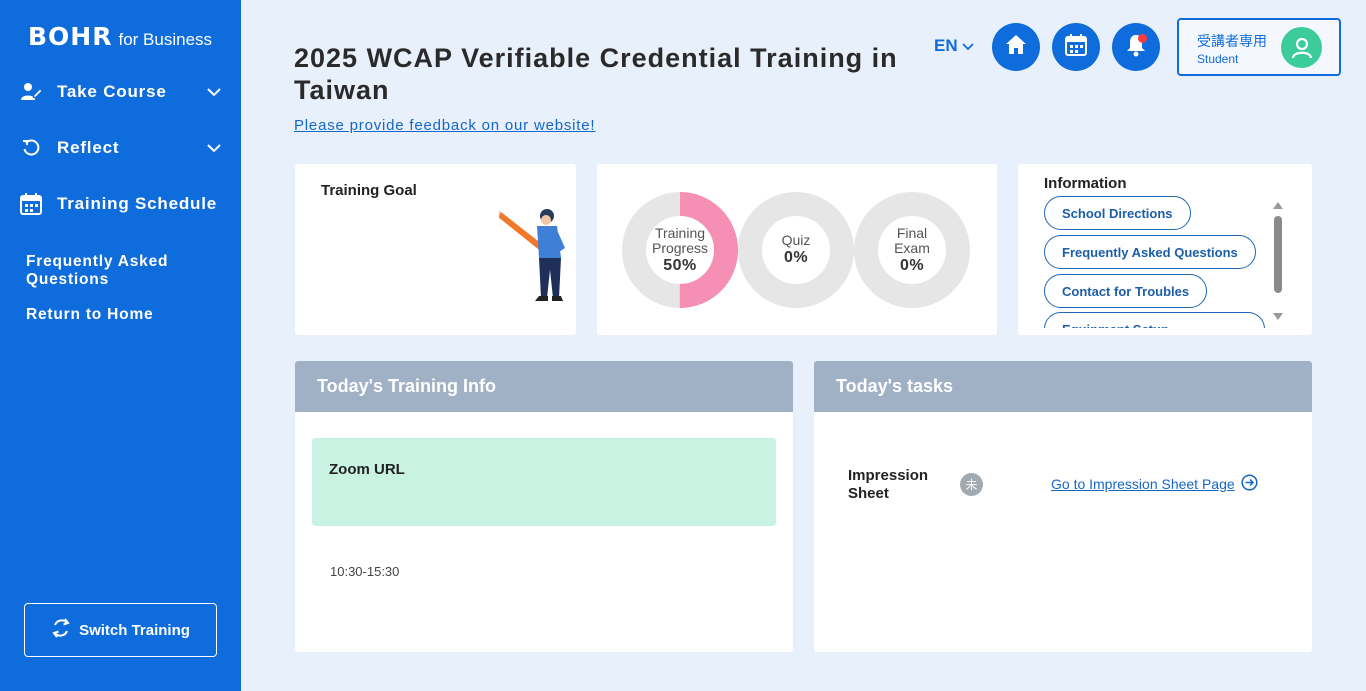 Image resolution: width=1366 pixels, height=691 pixels. I want to click on sidebar-item-reflect: Reflect, so click(120, 148).